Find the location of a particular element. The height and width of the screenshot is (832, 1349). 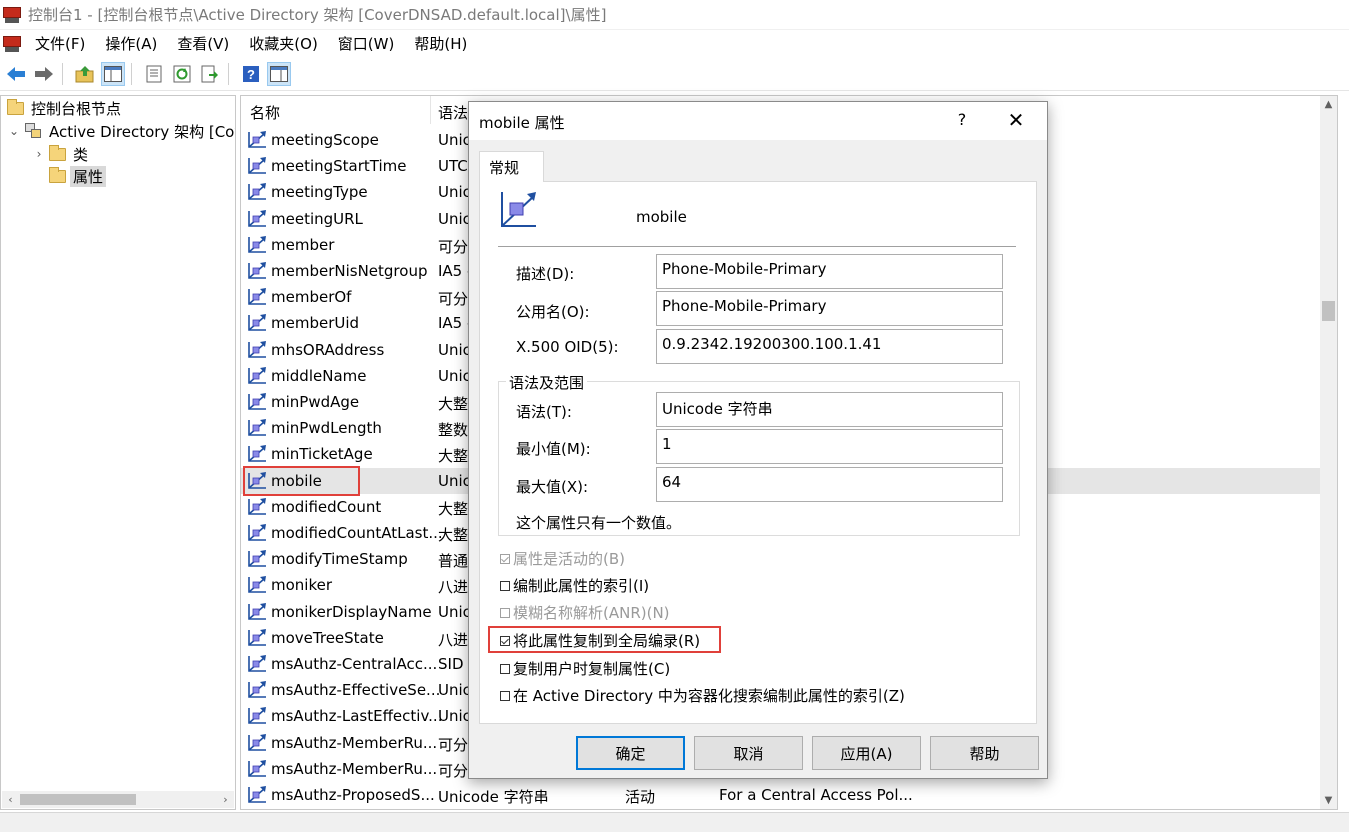

single-value-note: 这个属性只有一个数值。 is located at coordinates (599, 523).